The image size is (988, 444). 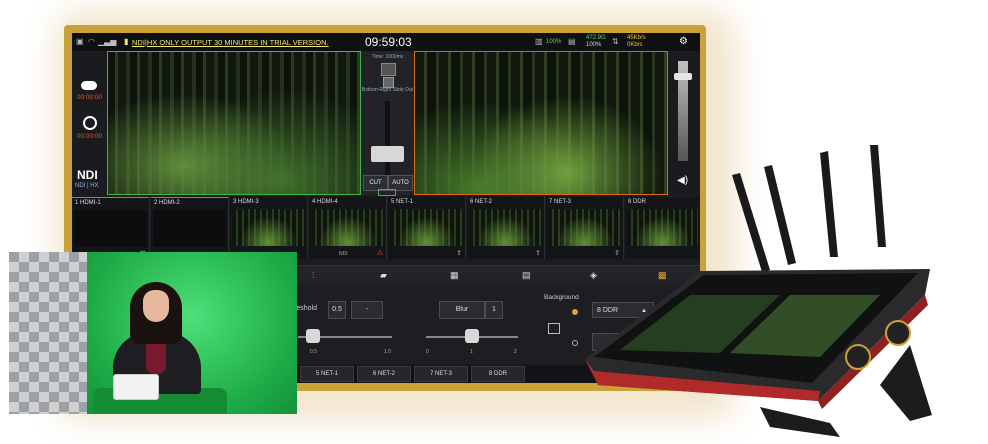 I want to click on source-thumb-5: 5 NET-1 ⇪, so click(x=427, y=228).